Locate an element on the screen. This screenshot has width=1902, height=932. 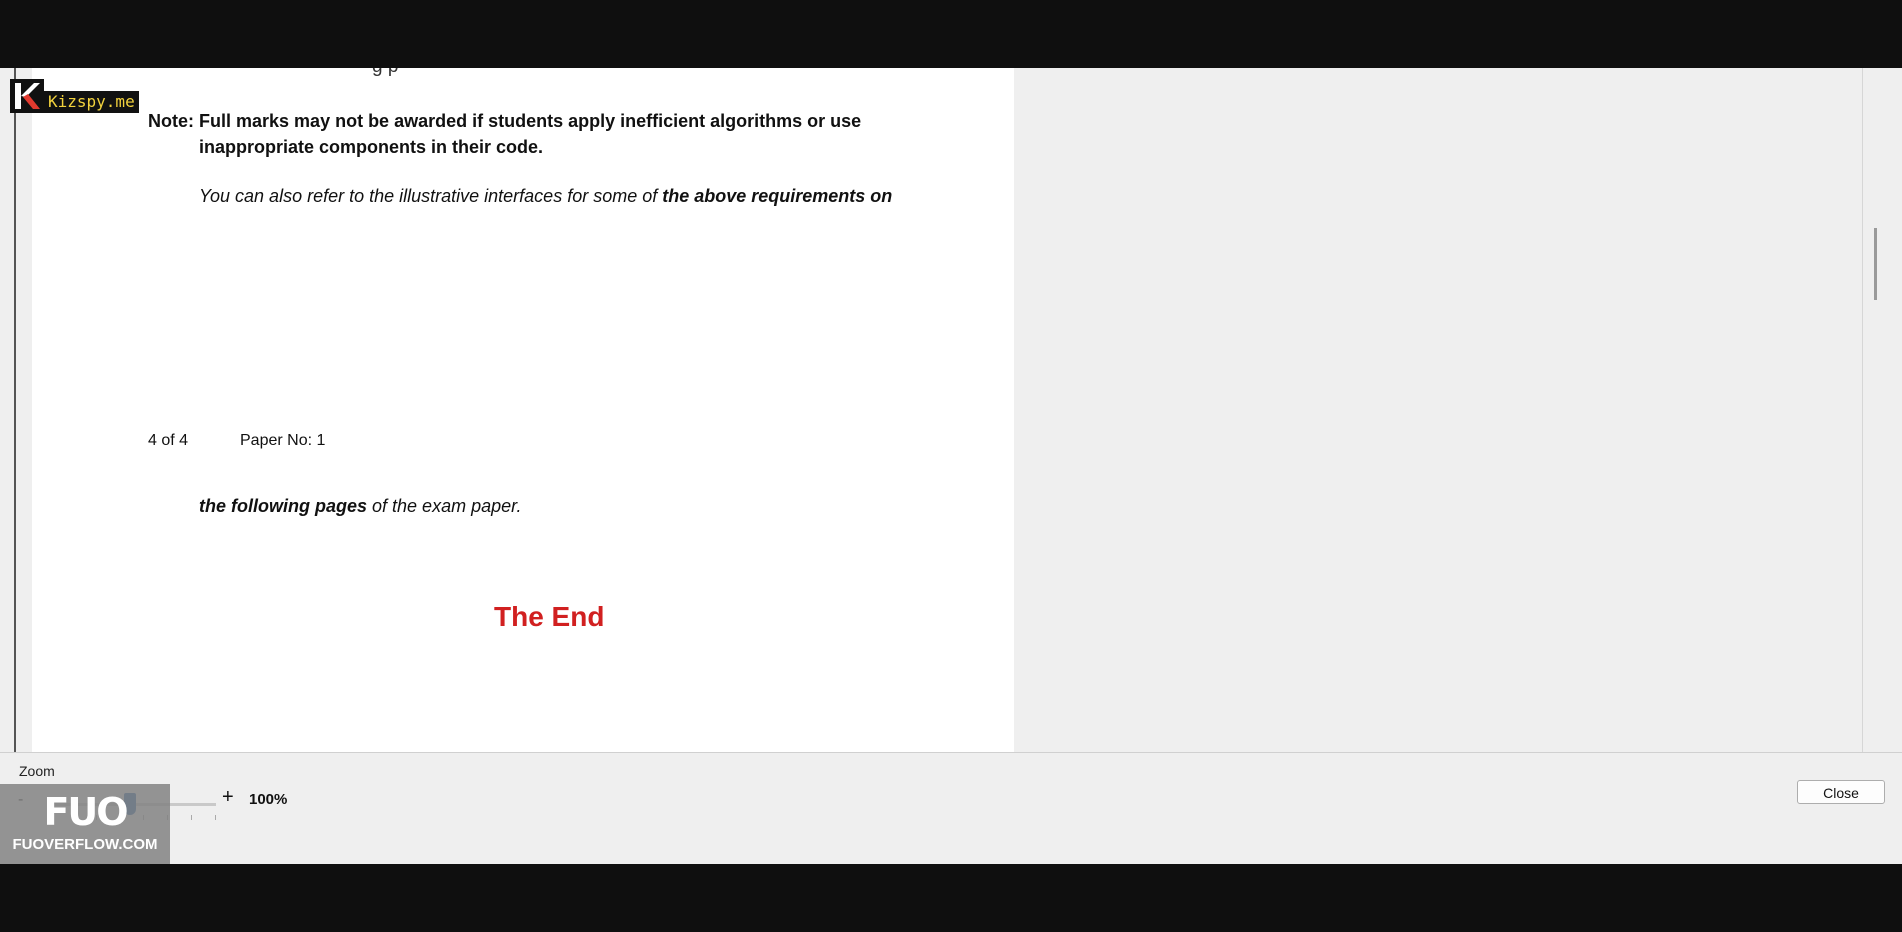
the-end-heading: The End is located at coordinates (549, 616).